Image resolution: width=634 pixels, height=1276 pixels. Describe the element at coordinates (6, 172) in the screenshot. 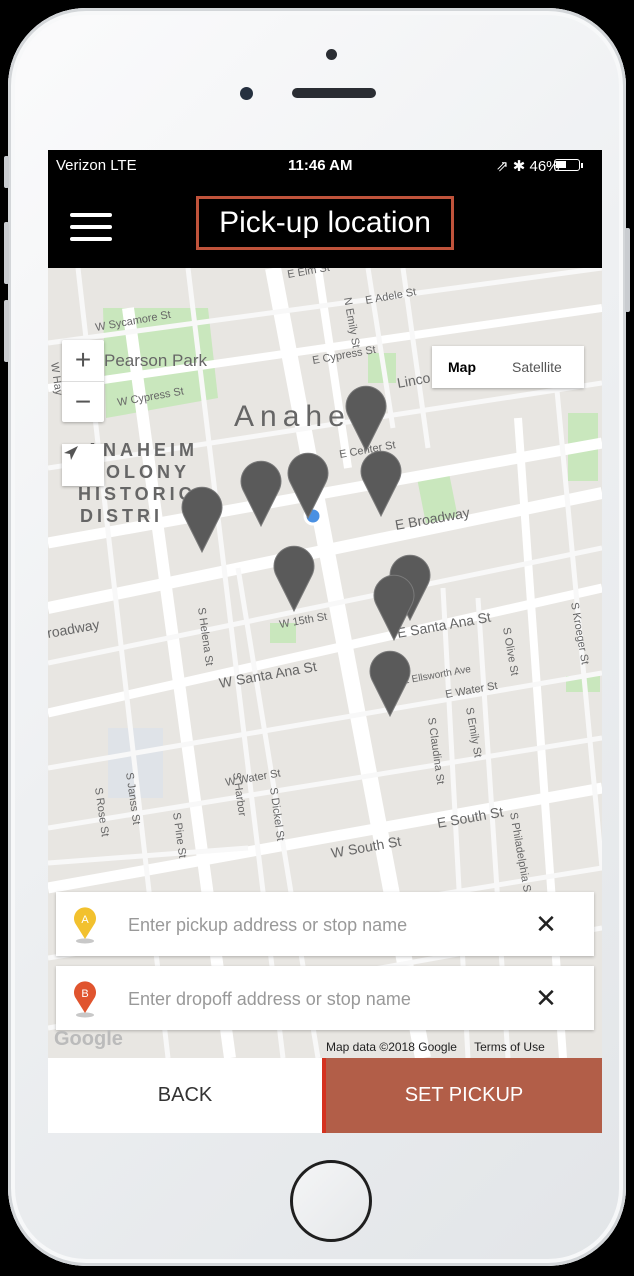

I see `mute-switch` at that location.